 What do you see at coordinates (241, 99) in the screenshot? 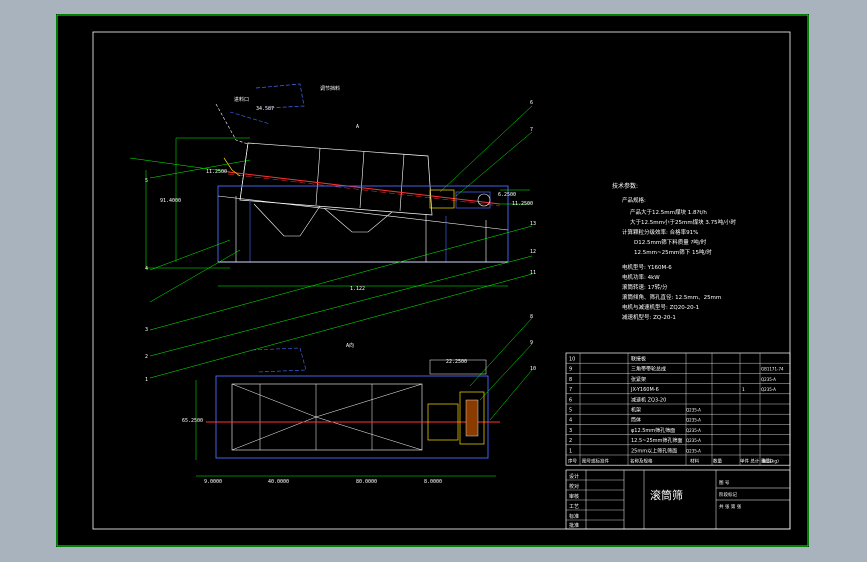
I see `feed-label: 进料口` at bounding box center [241, 99].